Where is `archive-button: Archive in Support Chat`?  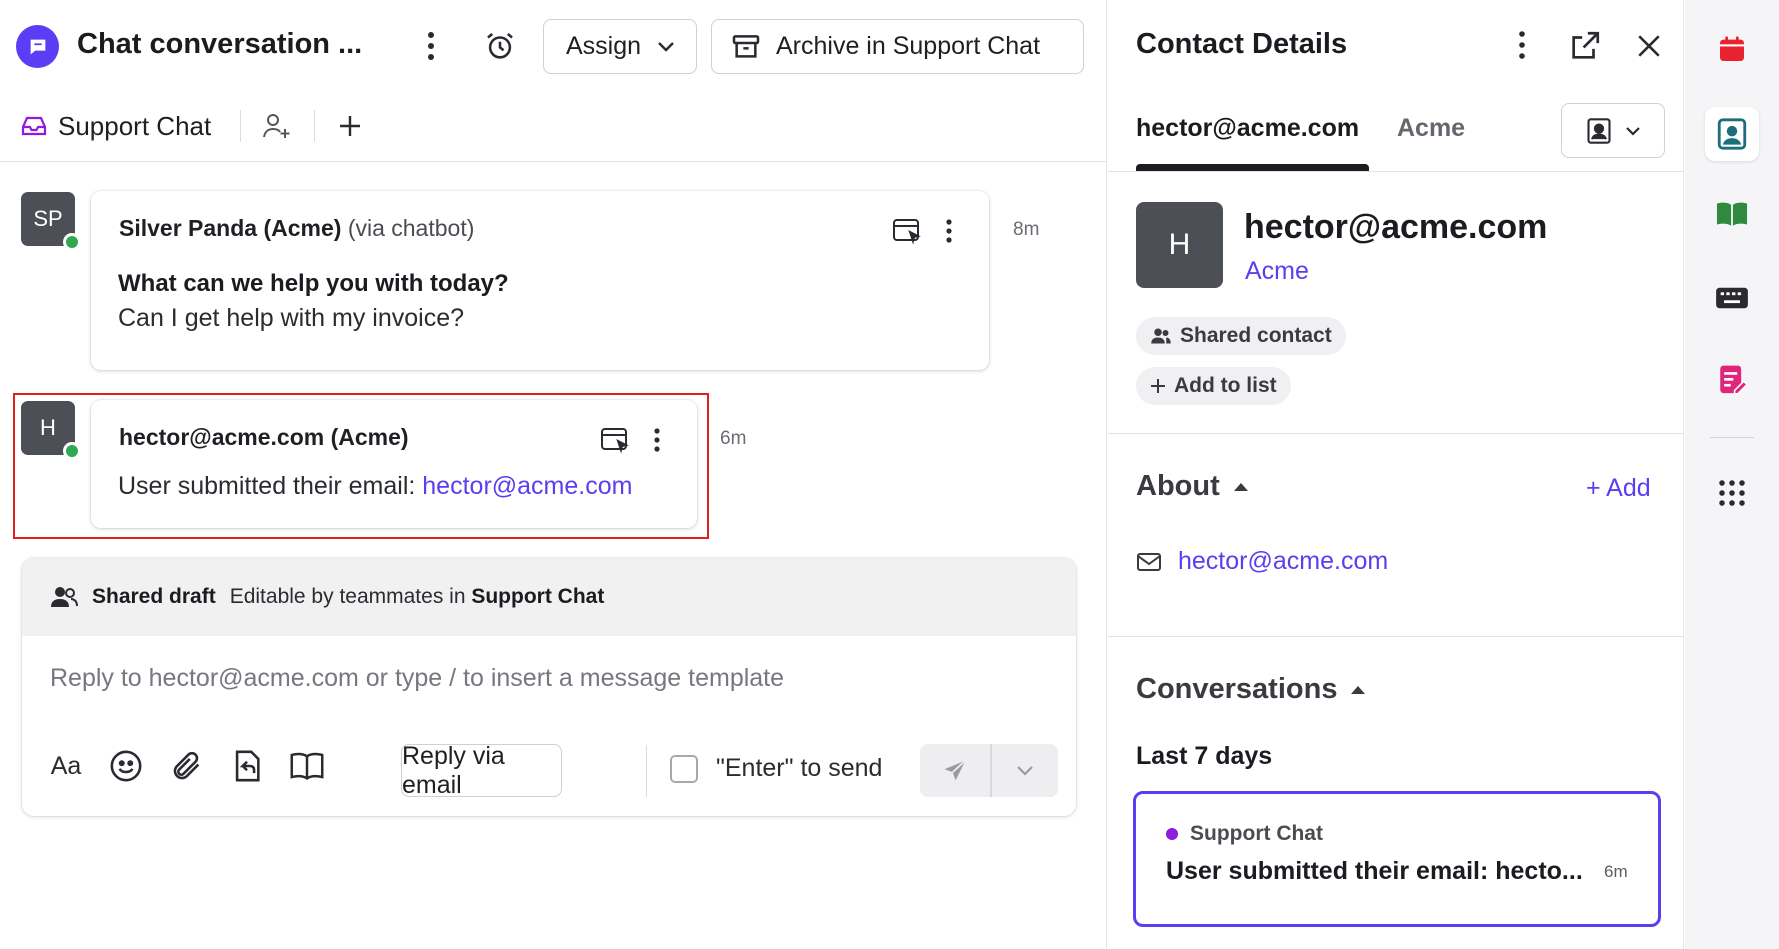 archive-button: Archive in Support Chat is located at coordinates (897, 46).